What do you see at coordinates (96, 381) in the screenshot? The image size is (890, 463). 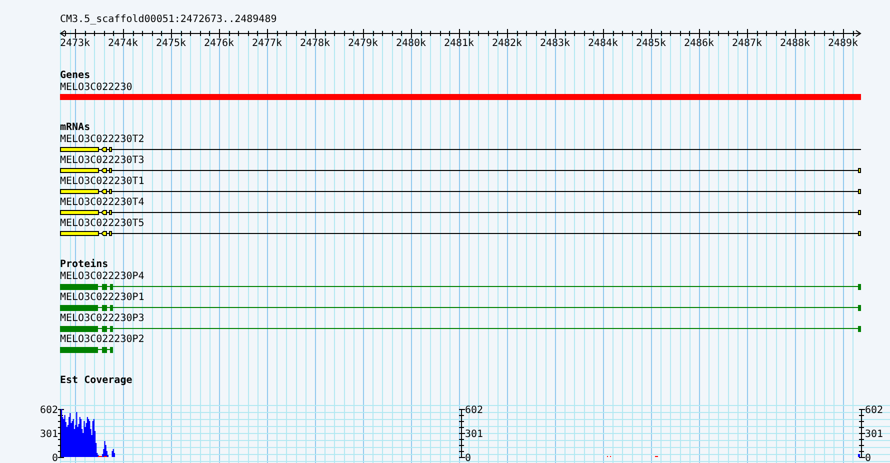 I see `track-heading: Est Coverage` at bounding box center [96, 381].